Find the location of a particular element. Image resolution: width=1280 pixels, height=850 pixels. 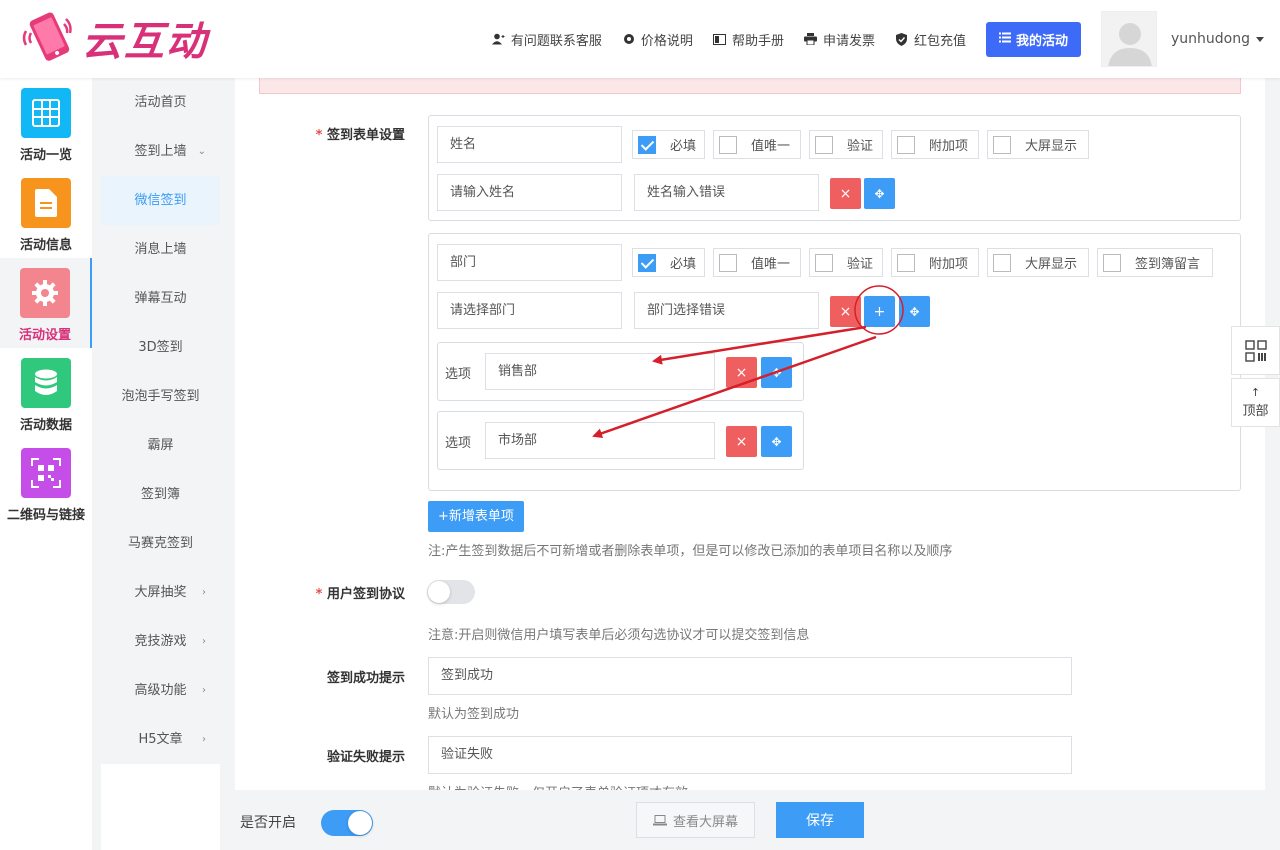

back-to-top-button: ↑ 顶部 is located at coordinates (1255, 402).